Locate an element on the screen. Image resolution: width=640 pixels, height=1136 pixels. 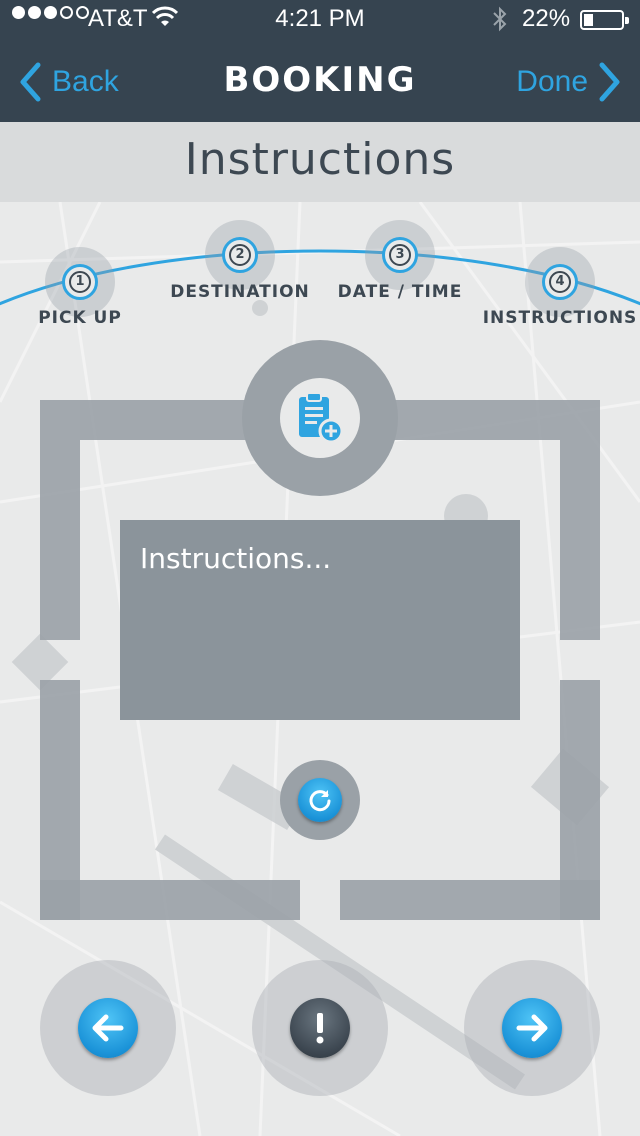
chevron-right-icon is located at coordinates (609, 82).